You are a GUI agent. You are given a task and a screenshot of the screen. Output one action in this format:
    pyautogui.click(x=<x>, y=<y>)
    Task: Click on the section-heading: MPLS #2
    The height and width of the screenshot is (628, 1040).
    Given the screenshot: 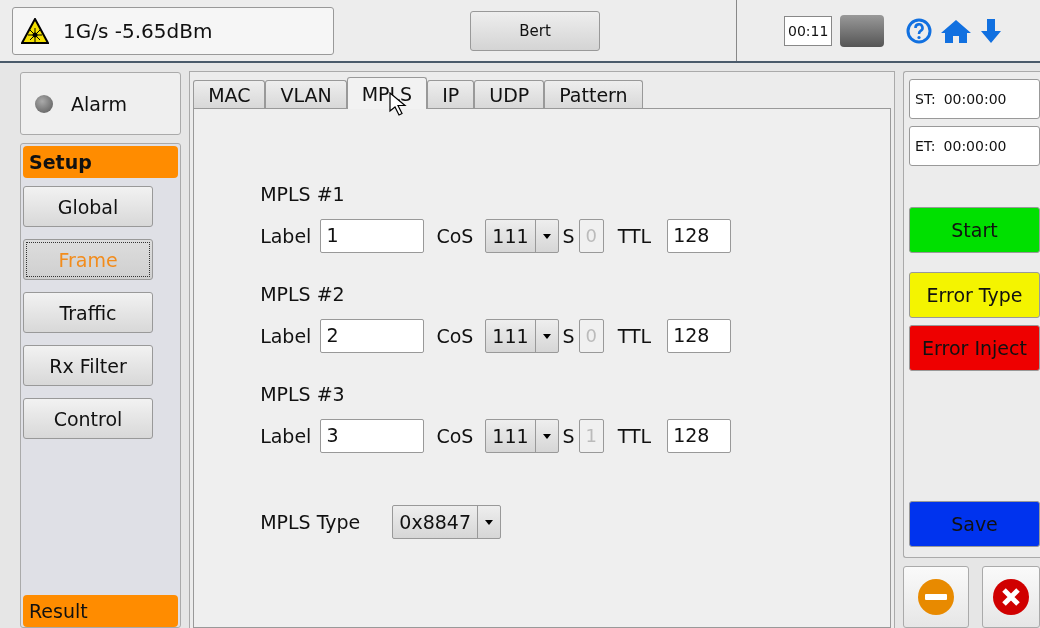 What is the action you would take?
    pyautogui.click(x=303, y=294)
    